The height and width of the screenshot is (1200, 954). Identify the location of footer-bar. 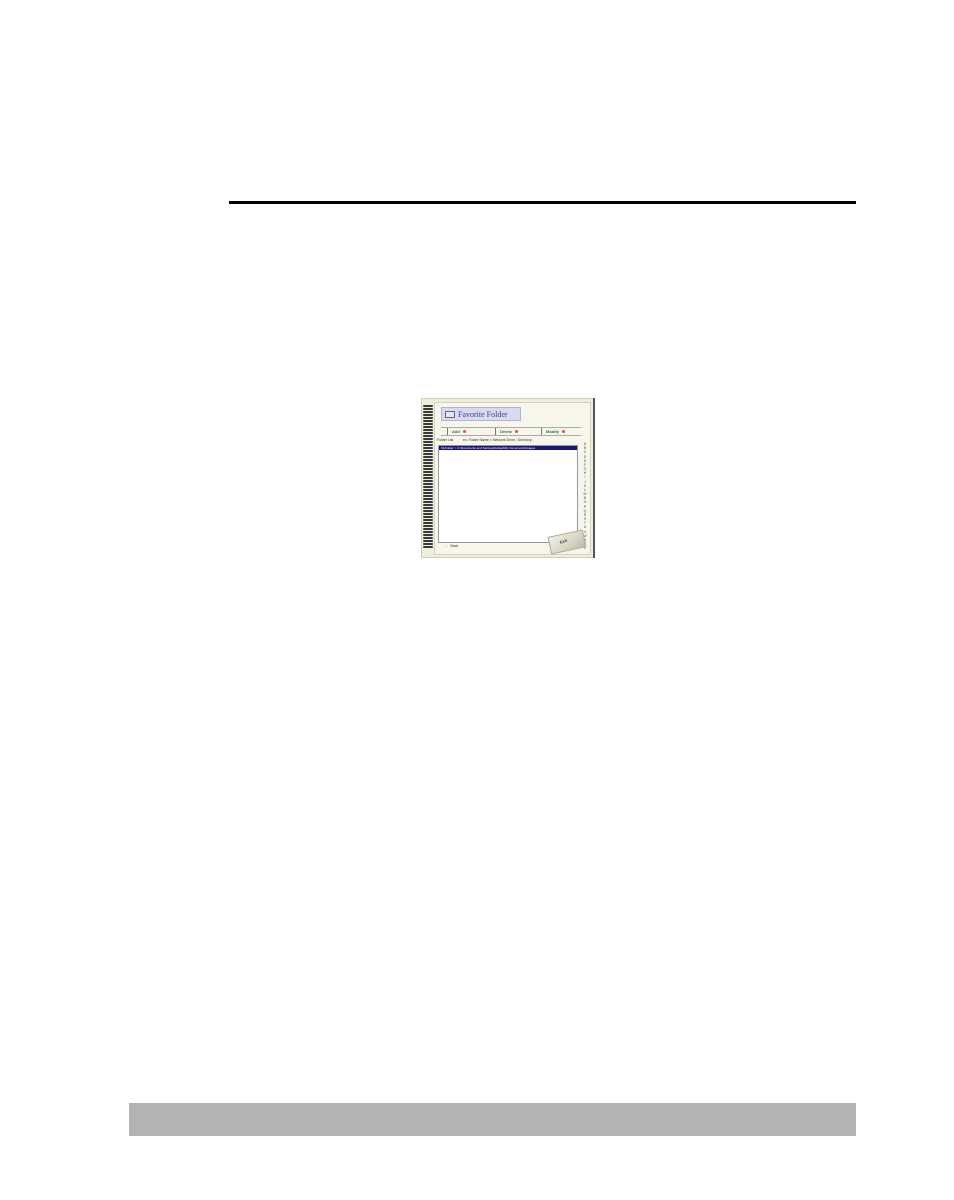
(492, 1119).